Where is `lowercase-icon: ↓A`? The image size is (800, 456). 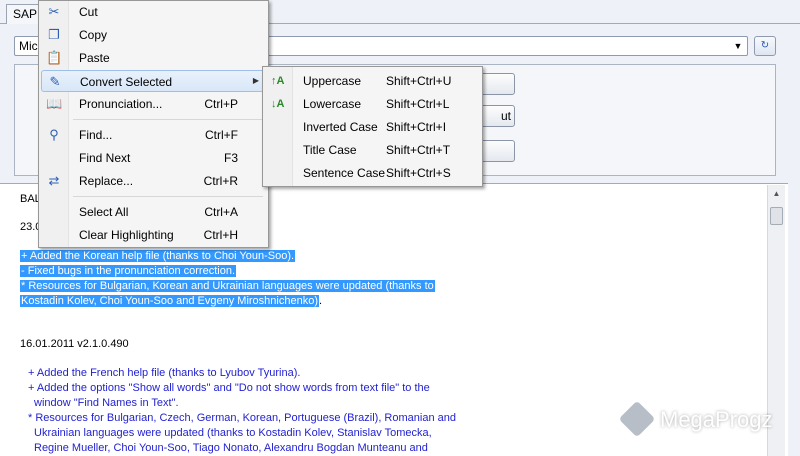 lowercase-icon: ↓A is located at coordinates (278, 104).